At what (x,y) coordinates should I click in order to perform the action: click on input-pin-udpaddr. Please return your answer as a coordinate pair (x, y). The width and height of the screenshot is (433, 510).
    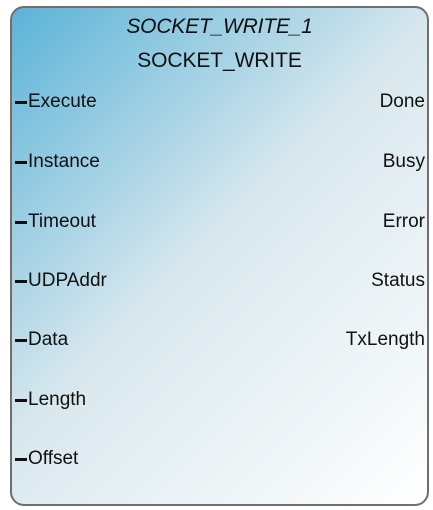
    Looking at the image, I should click on (21, 281).